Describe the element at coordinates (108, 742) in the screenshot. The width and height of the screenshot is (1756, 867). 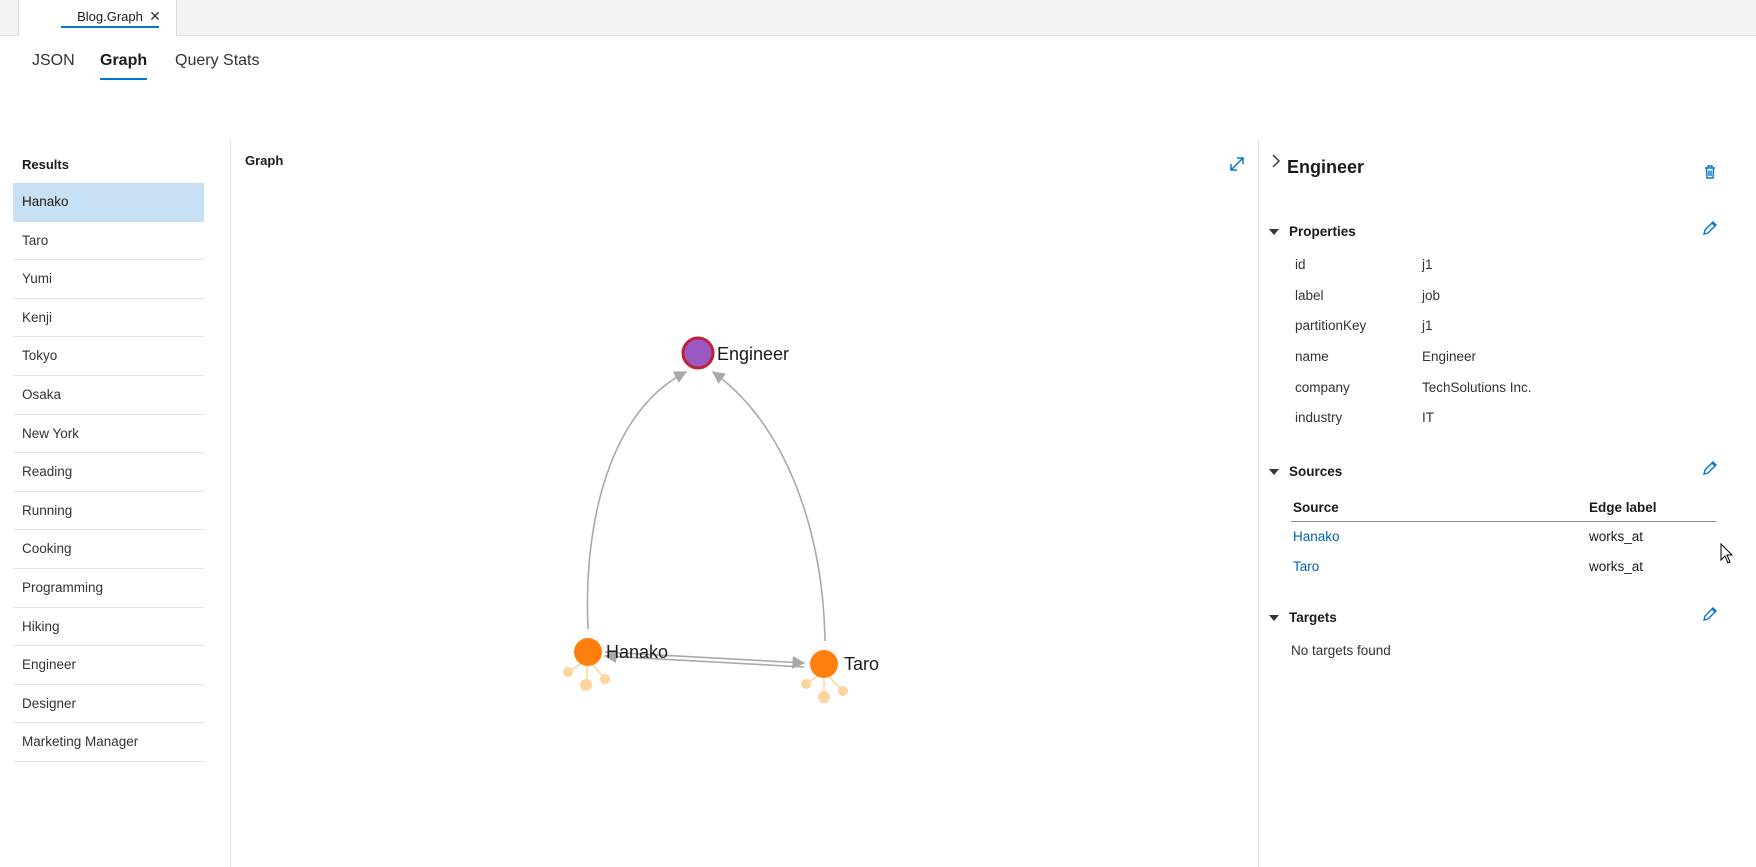
I see `result-item-marketing-manager: Marketing Manager` at that location.